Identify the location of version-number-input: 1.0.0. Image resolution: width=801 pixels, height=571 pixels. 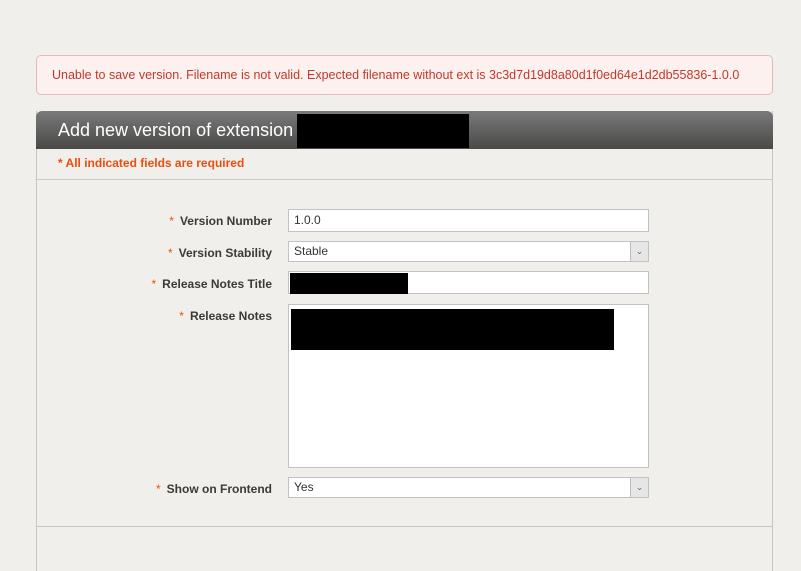
(468, 220).